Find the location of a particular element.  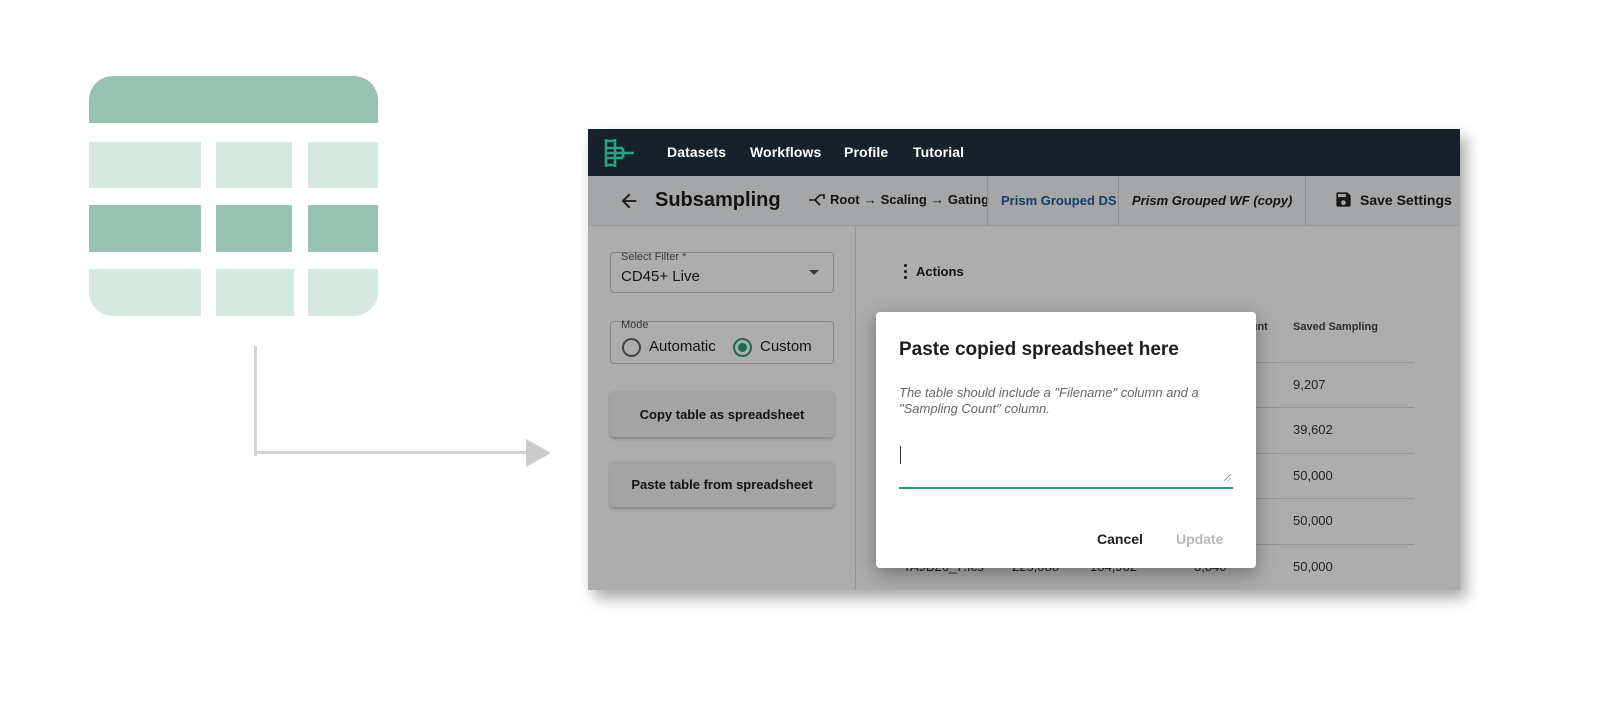

app-logo-icon is located at coordinates (619, 153).